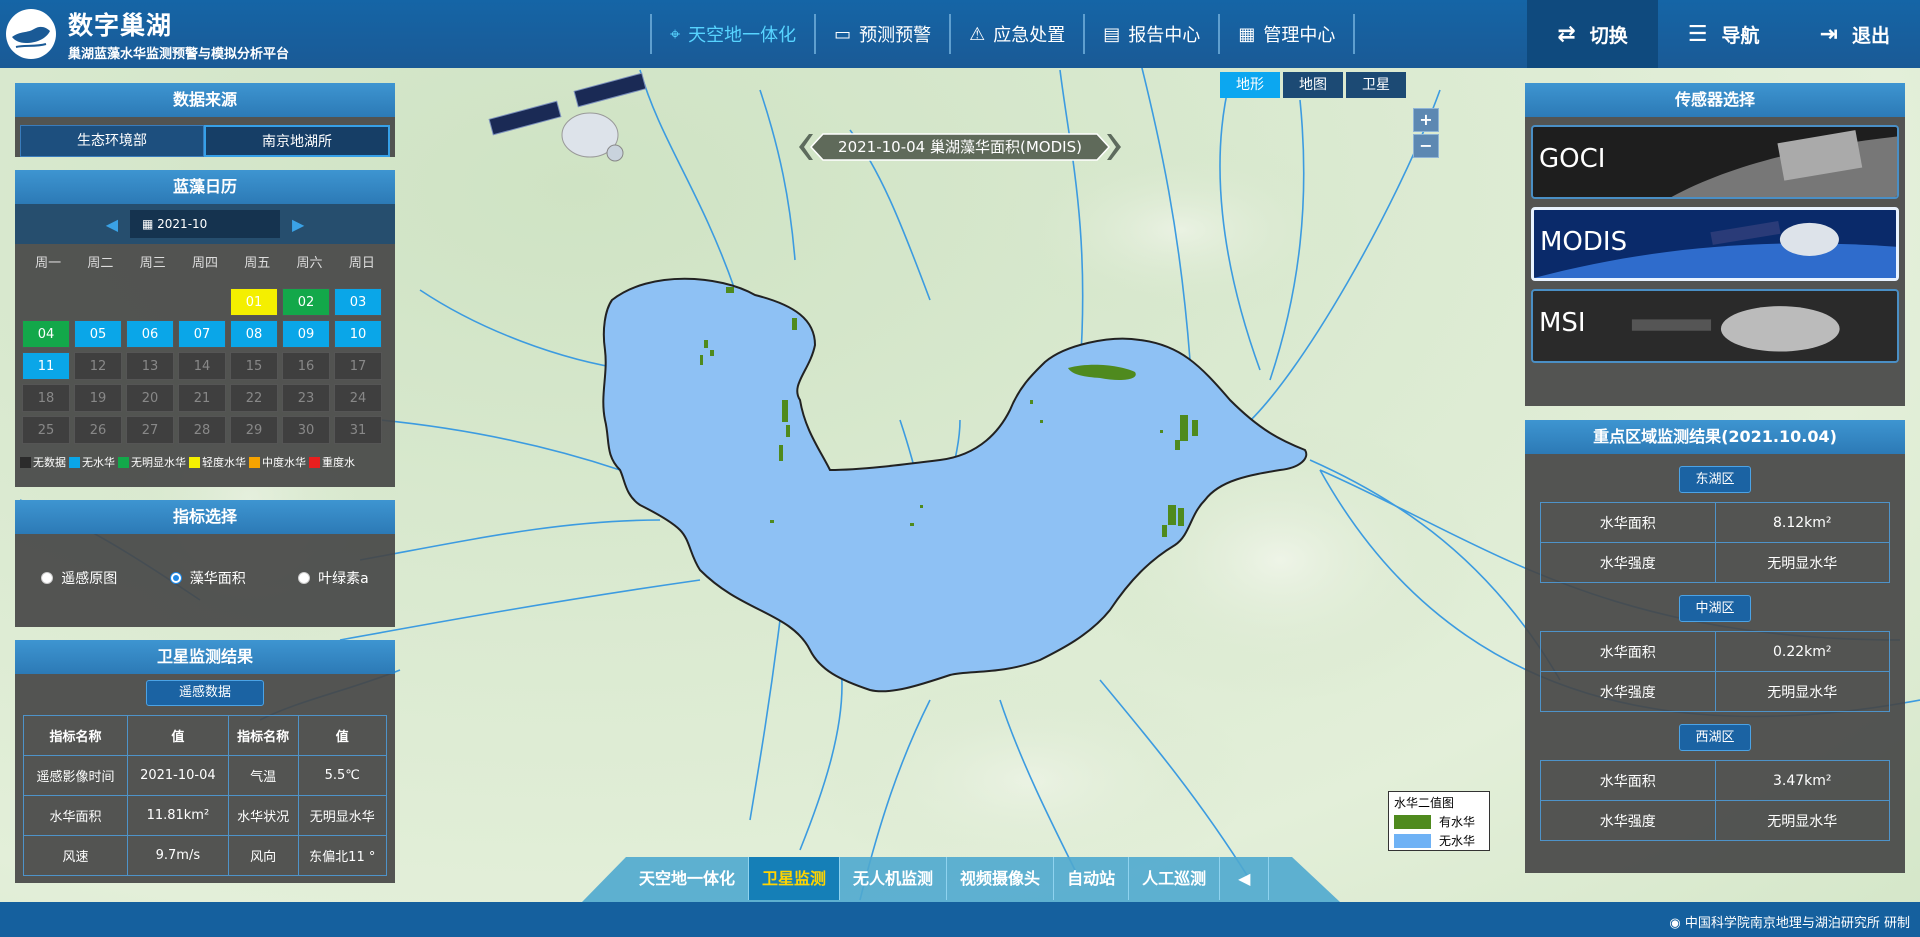 This screenshot has height=937, width=1920. I want to click on calendar-day: 14, so click(202, 366).